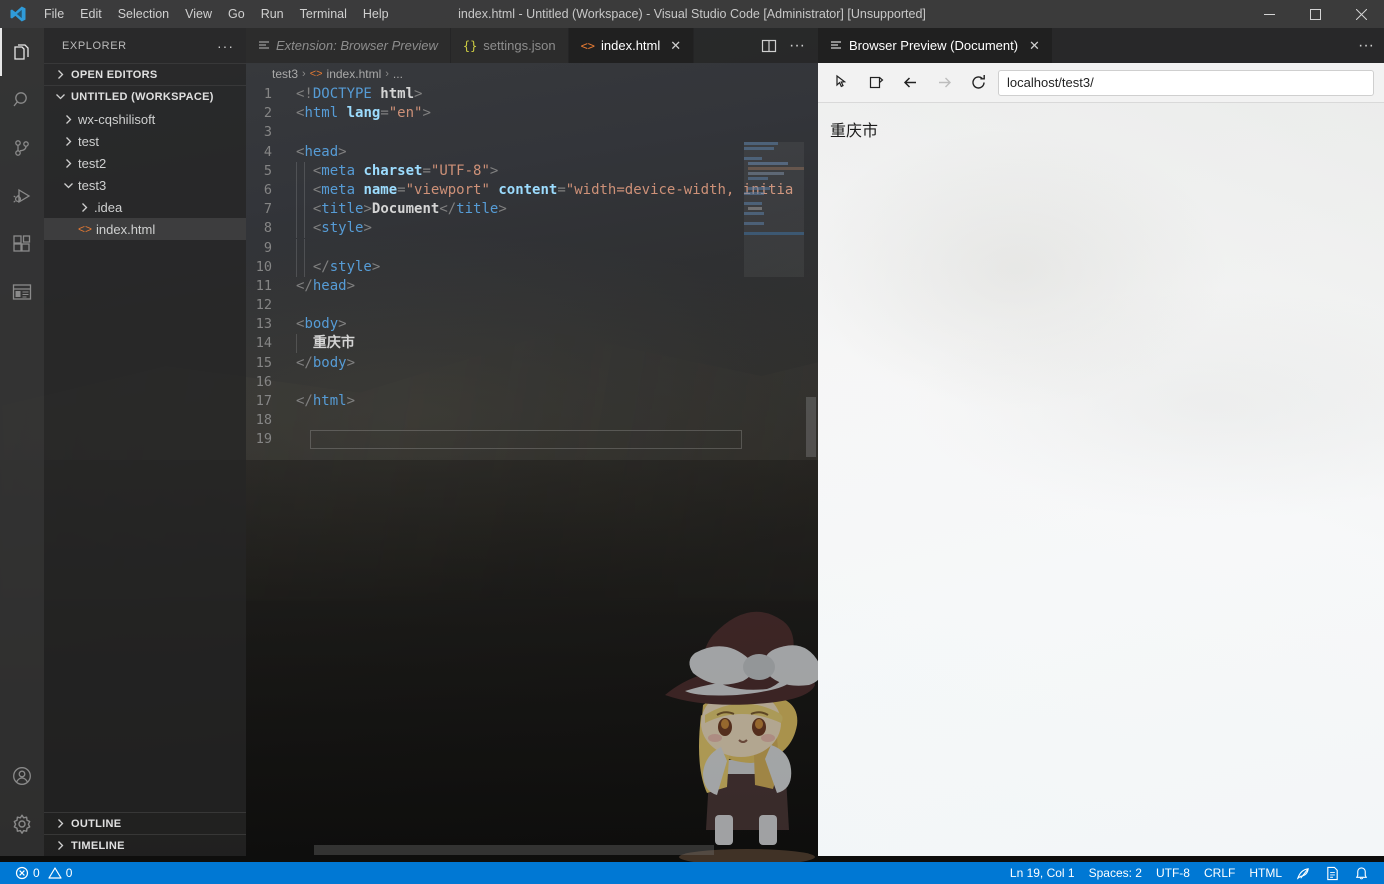  What do you see at coordinates (145, 823) in the screenshot?
I see `section-outline: OUTLINE` at bounding box center [145, 823].